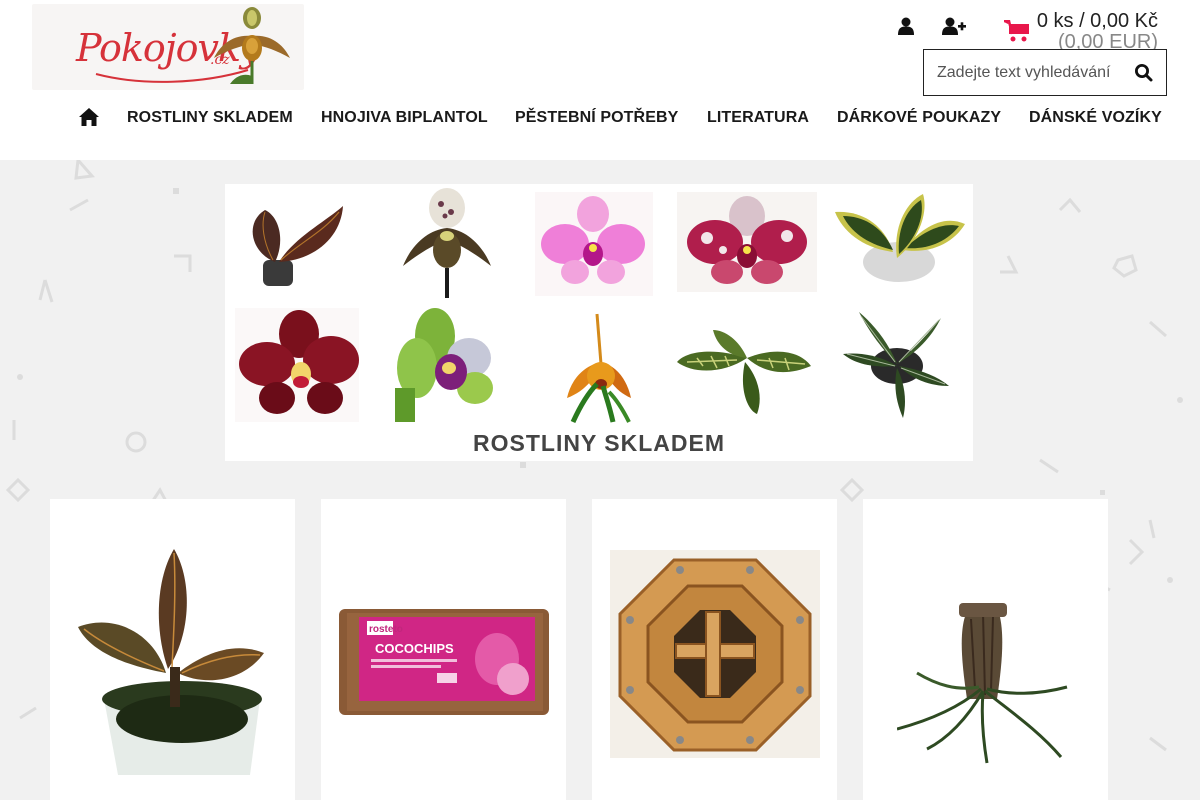  I want to click on spiky-plant-photo, so click(896, 365).